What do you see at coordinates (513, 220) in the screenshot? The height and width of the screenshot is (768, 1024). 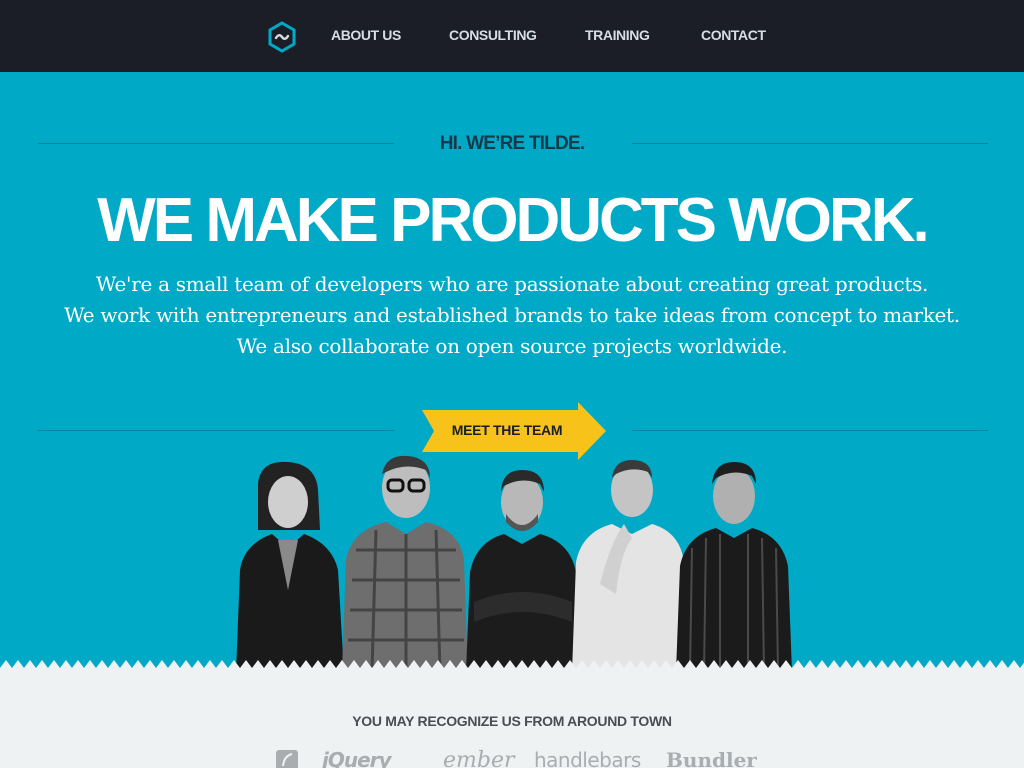 I see `page-headline: WE MAKE PRODUCTS WORK.` at bounding box center [513, 220].